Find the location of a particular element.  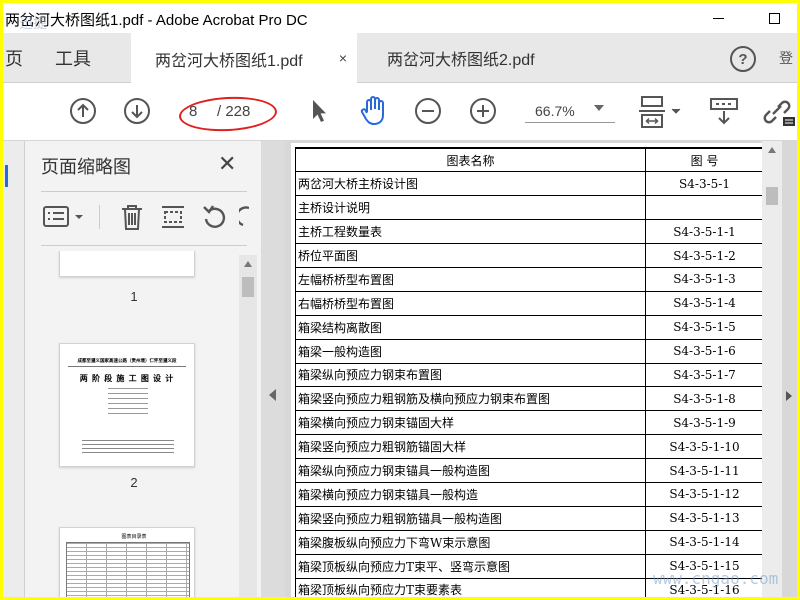

drawing-name-cell: 箱梁顶板纵向预应力T束要素表 is located at coordinates (470, 587).